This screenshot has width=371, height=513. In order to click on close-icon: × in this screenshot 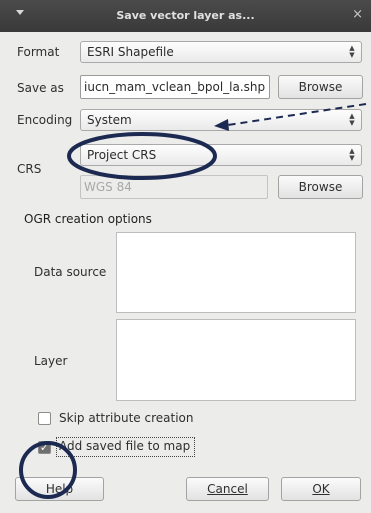, I will do `click(357, 14)`.